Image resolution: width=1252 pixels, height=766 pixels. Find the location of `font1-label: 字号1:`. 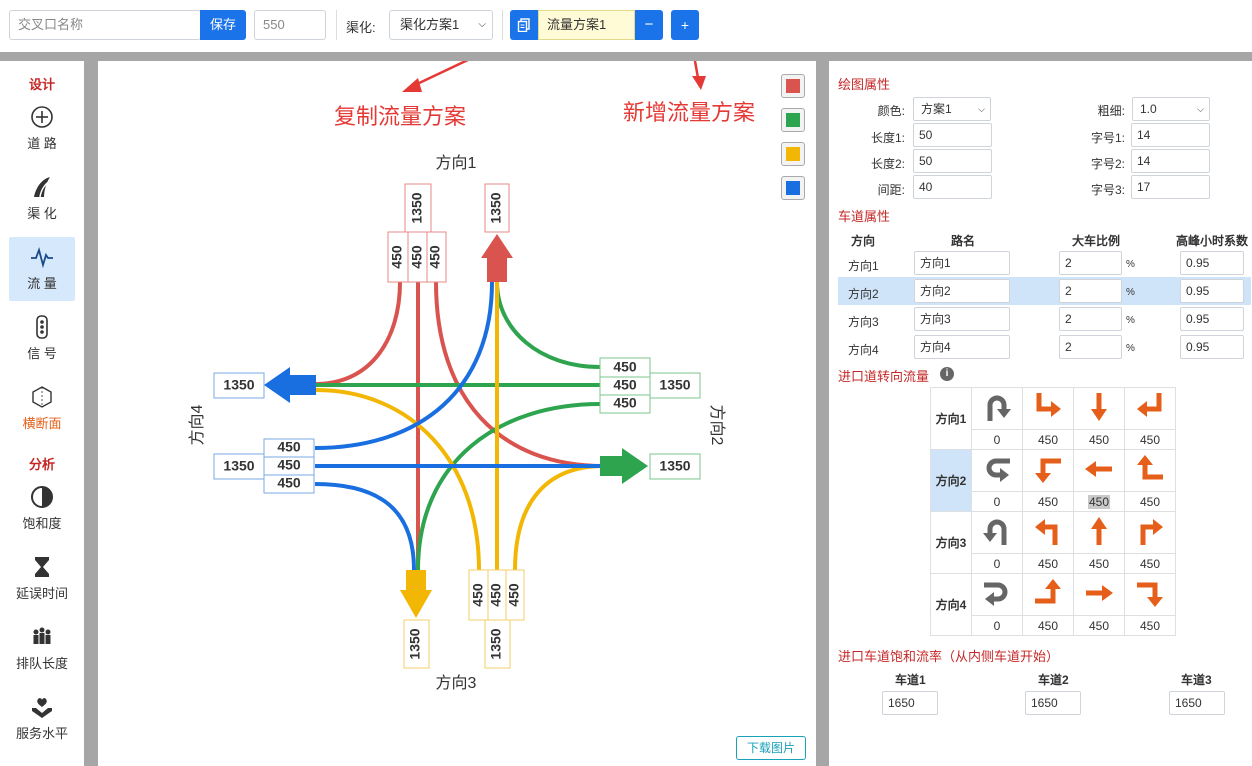

font1-label: 字号1: is located at coordinates (1107, 138).